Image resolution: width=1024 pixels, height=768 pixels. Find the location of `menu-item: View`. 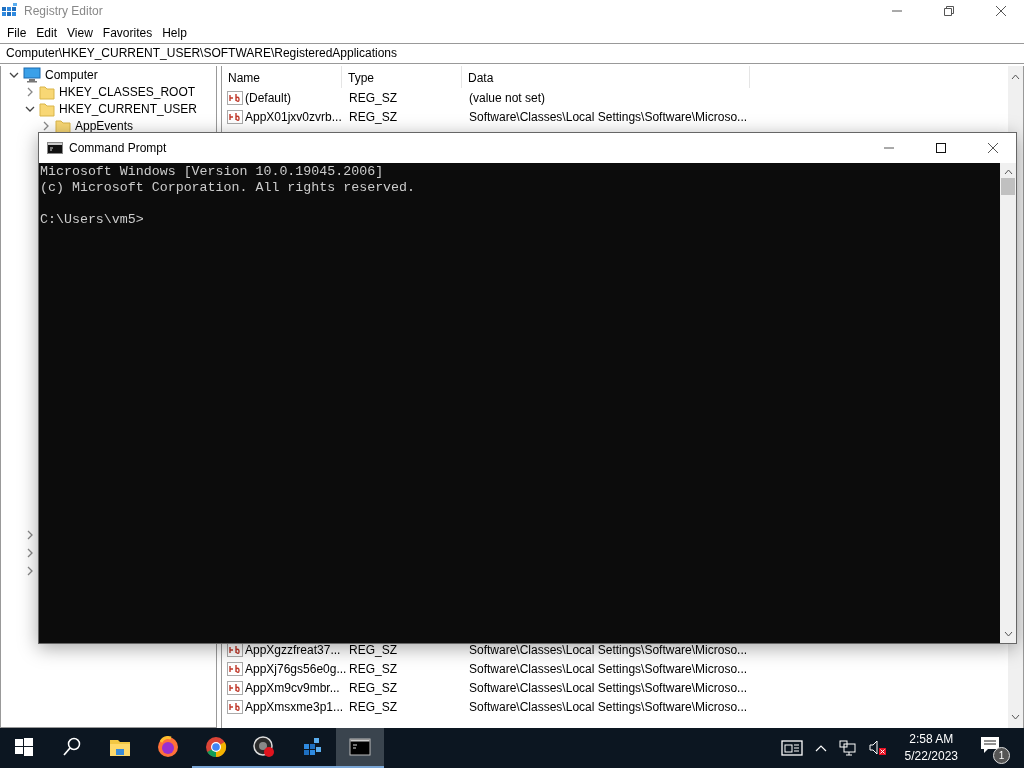

menu-item: View is located at coordinates (80, 32).